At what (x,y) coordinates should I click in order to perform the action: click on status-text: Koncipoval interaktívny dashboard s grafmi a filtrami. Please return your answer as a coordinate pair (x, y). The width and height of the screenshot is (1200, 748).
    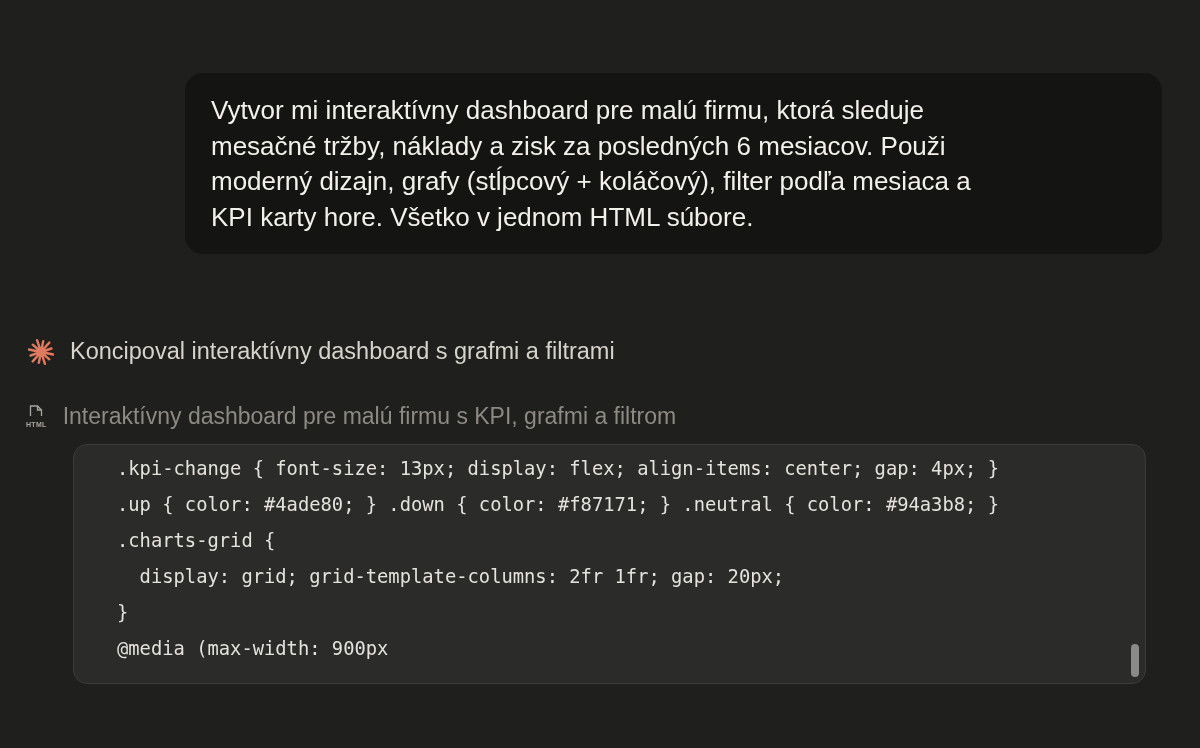
    Looking at the image, I should click on (342, 351).